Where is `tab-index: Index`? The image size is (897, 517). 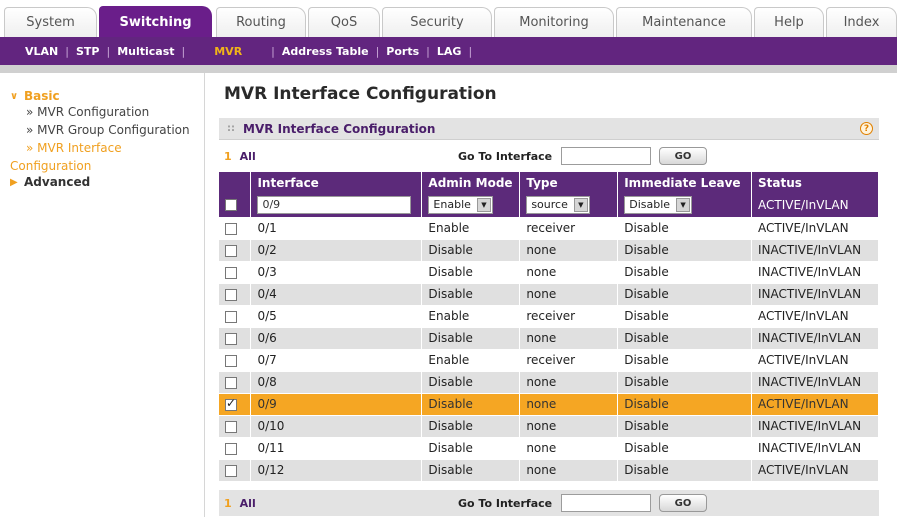
tab-index: Index is located at coordinates (861, 22).